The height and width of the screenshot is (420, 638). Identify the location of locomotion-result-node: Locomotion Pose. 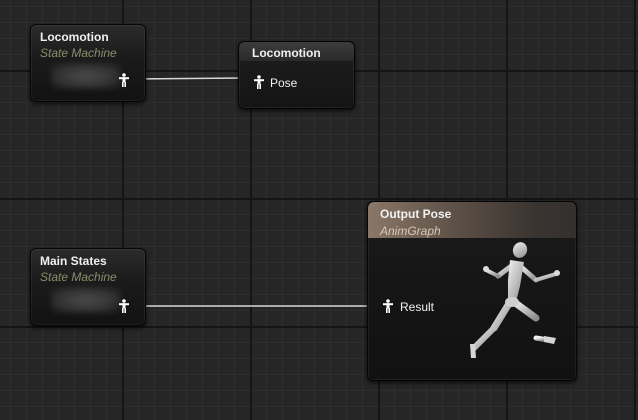
(296, 75).